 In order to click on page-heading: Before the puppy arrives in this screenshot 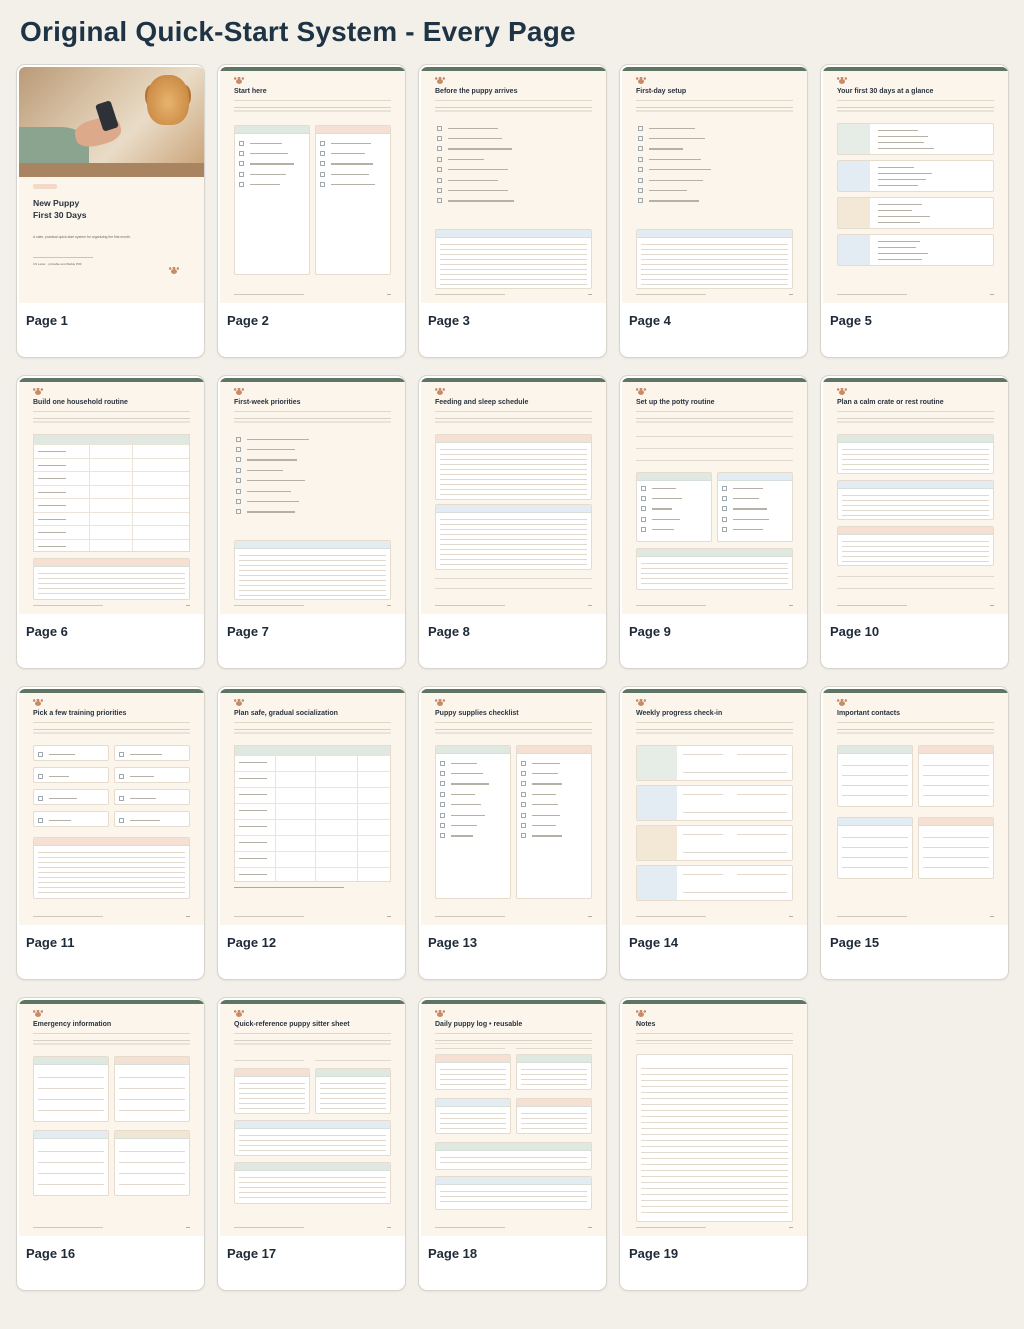, I will do `click(476, 91)`.